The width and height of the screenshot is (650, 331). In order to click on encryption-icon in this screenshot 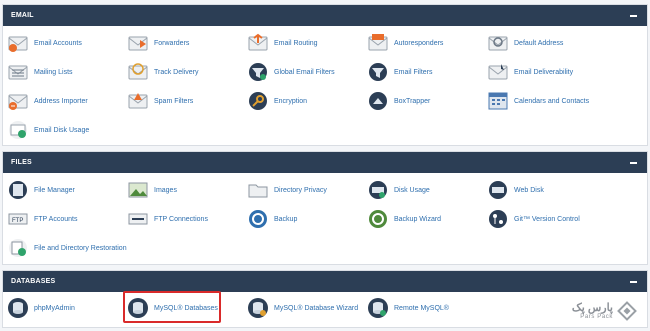, I will do `click(258, 101)`.